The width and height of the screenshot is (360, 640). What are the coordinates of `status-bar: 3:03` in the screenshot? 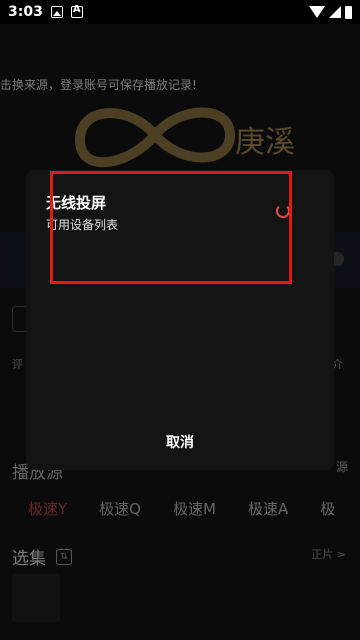 It's located at (180, 12).